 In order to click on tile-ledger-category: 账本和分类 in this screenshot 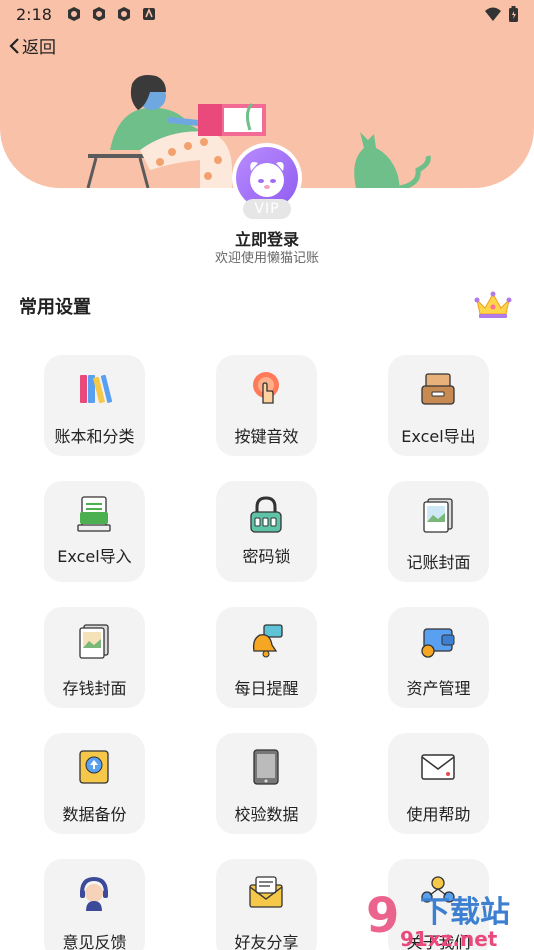, I will do `click(94, 405)`.